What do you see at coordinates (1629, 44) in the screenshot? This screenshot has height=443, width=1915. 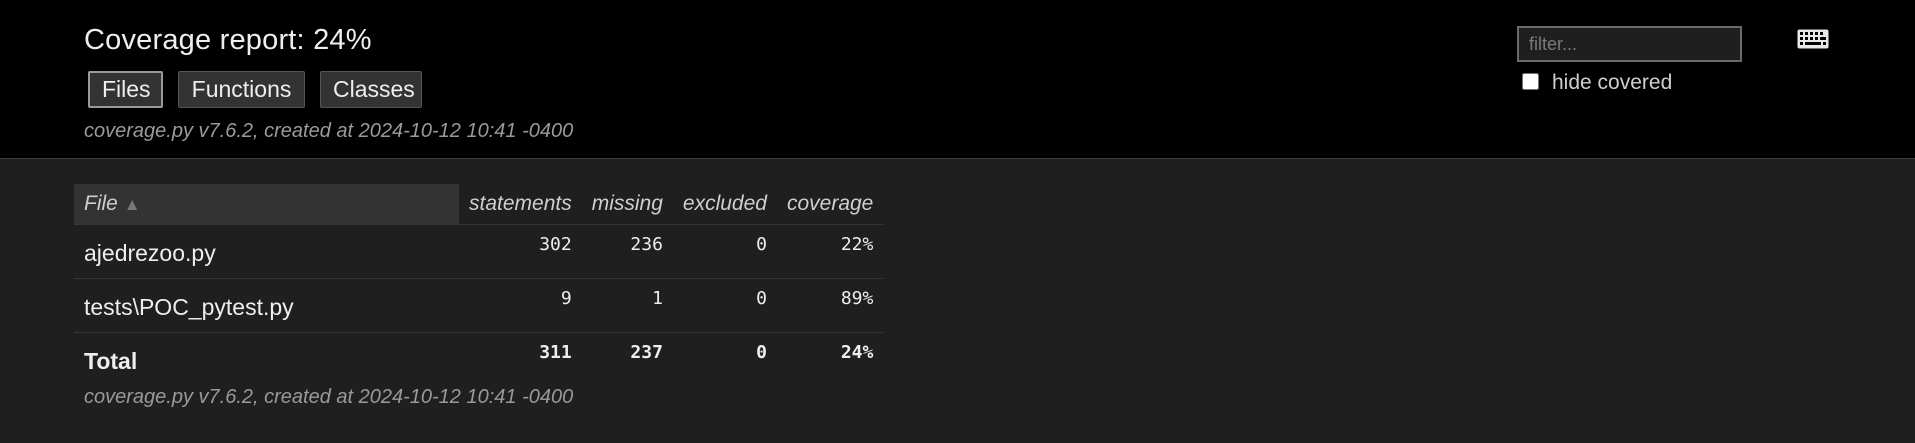 I see `filter-input` at bounding box center [1629, 44].